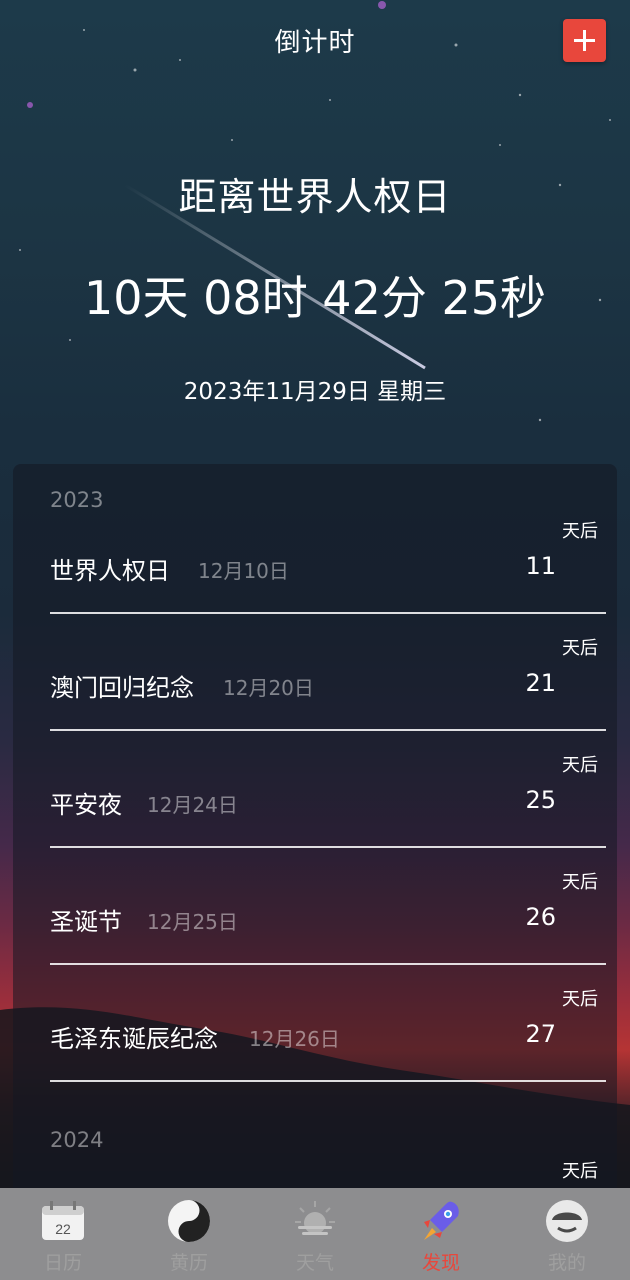  What do you see at coordinates (243, 571) in the screenshot?
I see `event-date: 12月10日` at bounding box center [243, 571].